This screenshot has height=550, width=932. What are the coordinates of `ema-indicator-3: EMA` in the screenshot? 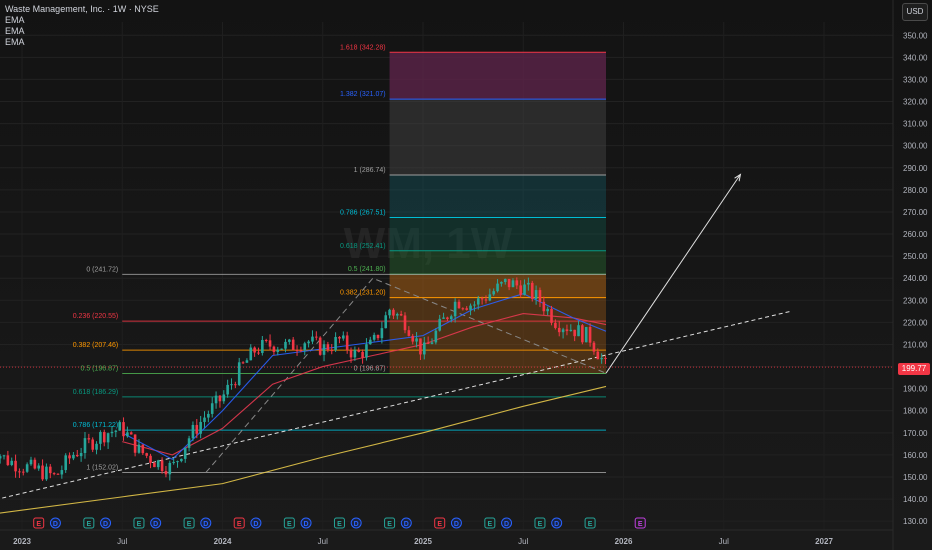 It's located at (82, 42).